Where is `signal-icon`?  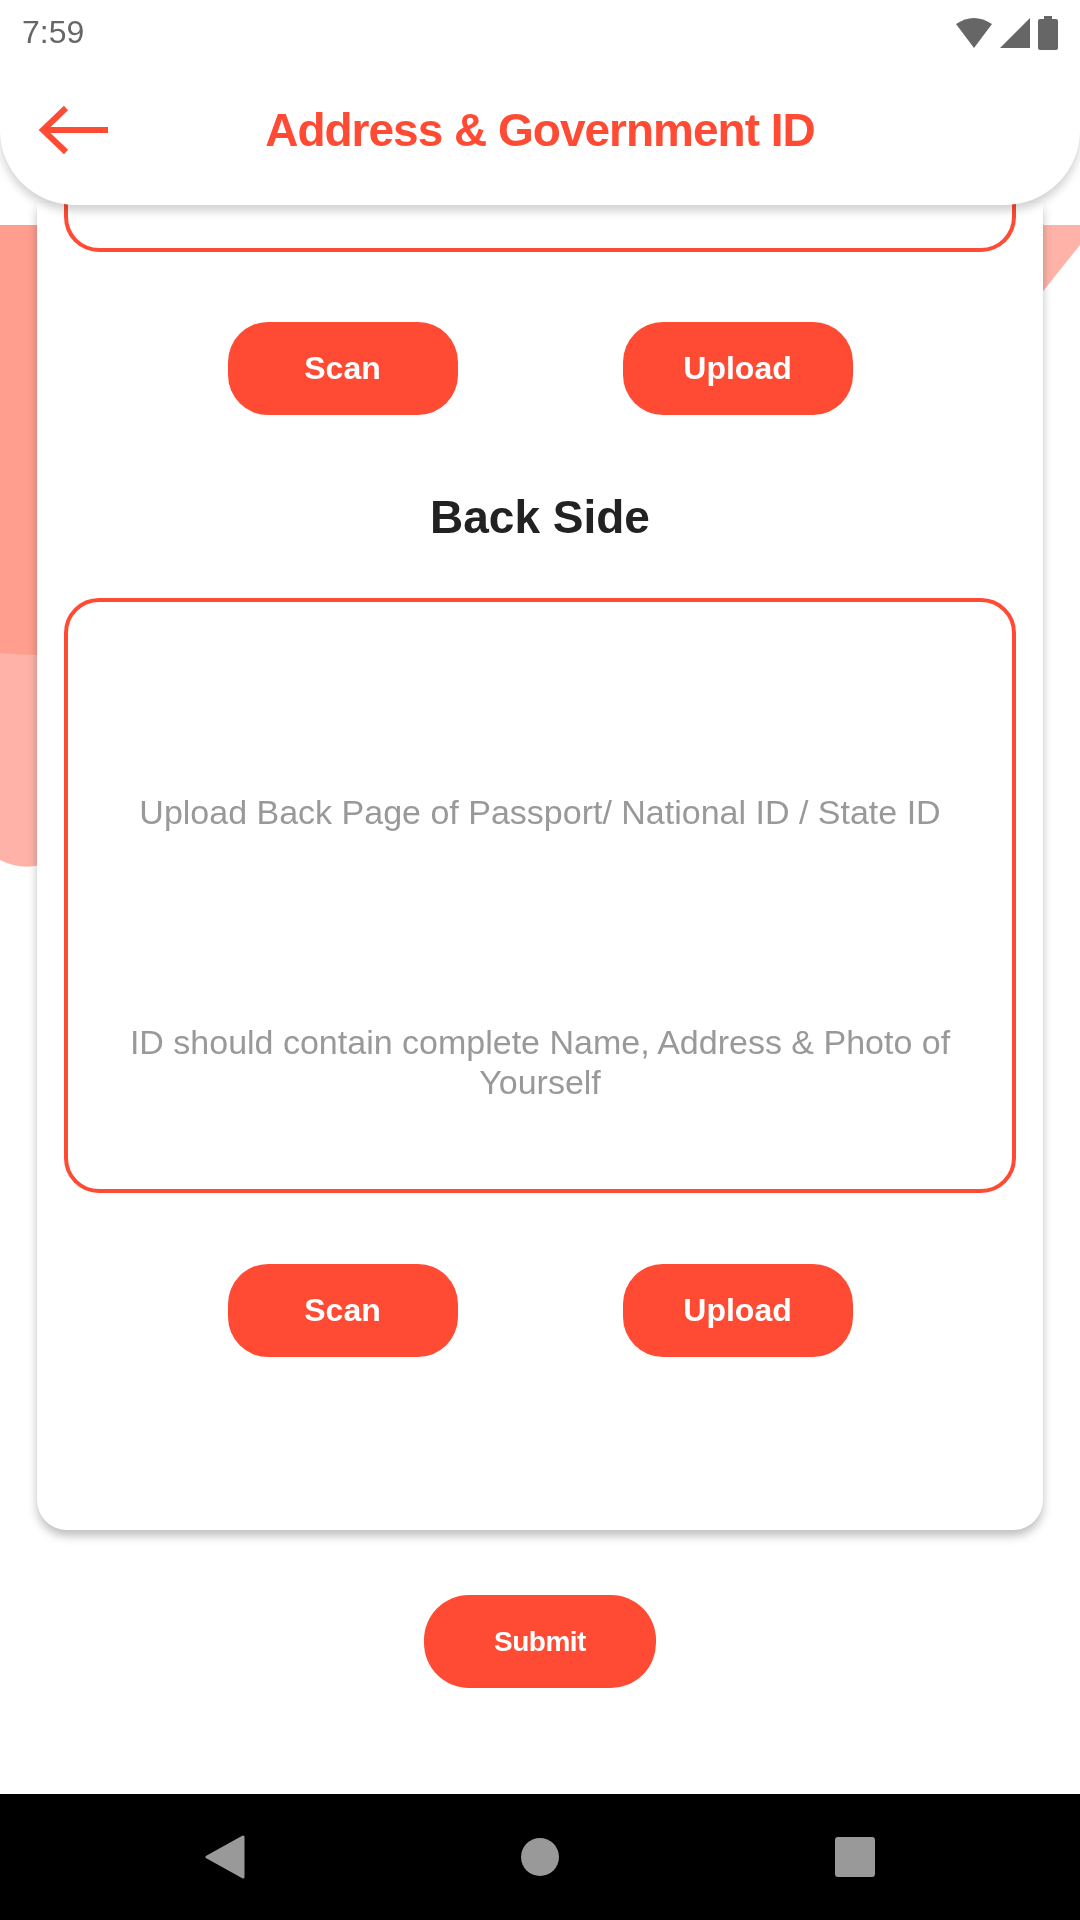
signal-icon is located at coordinates (1015, 32).